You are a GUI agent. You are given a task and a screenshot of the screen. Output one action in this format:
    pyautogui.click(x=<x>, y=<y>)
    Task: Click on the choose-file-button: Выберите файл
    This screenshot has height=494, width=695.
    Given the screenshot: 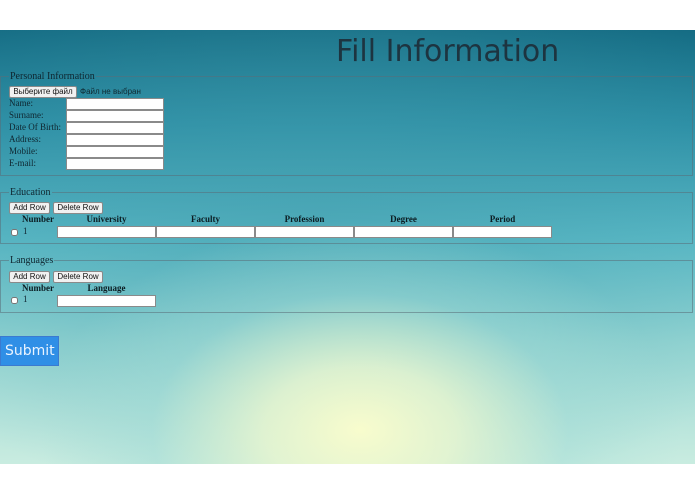 What is the action you would take?
    pyautogui.click(x=43, y=92)
    